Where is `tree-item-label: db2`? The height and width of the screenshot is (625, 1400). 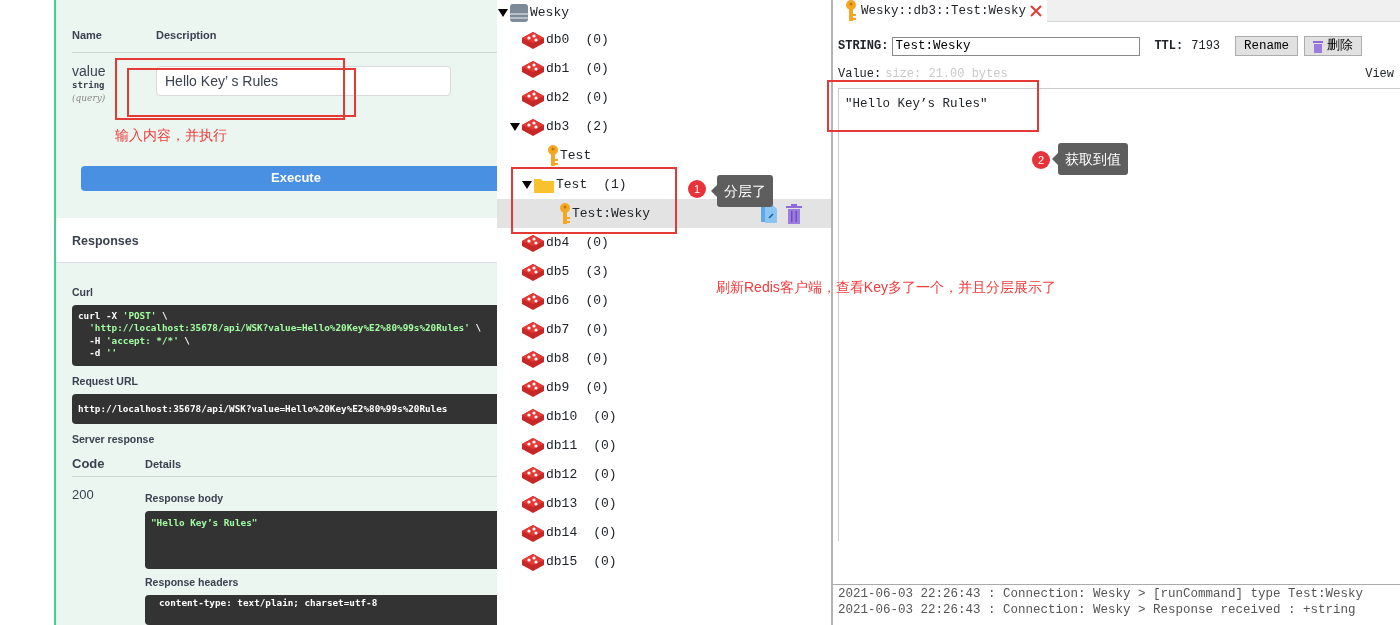
tree-item-label: db2 is located at coordinates (558, 97).